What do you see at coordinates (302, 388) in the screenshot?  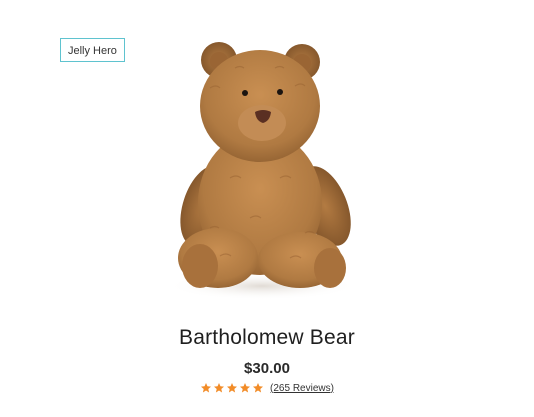 I see `reviews-link: (265 Reviews)` at bounding box center [302, 388].